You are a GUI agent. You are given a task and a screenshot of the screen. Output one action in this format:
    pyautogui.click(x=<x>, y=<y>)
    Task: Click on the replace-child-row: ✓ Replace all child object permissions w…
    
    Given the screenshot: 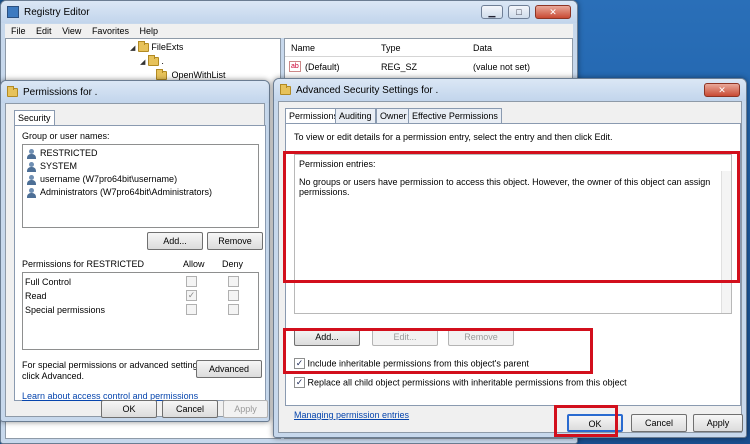 What is the action you would take?
    pyautogui.click(x=460, y=383)
    